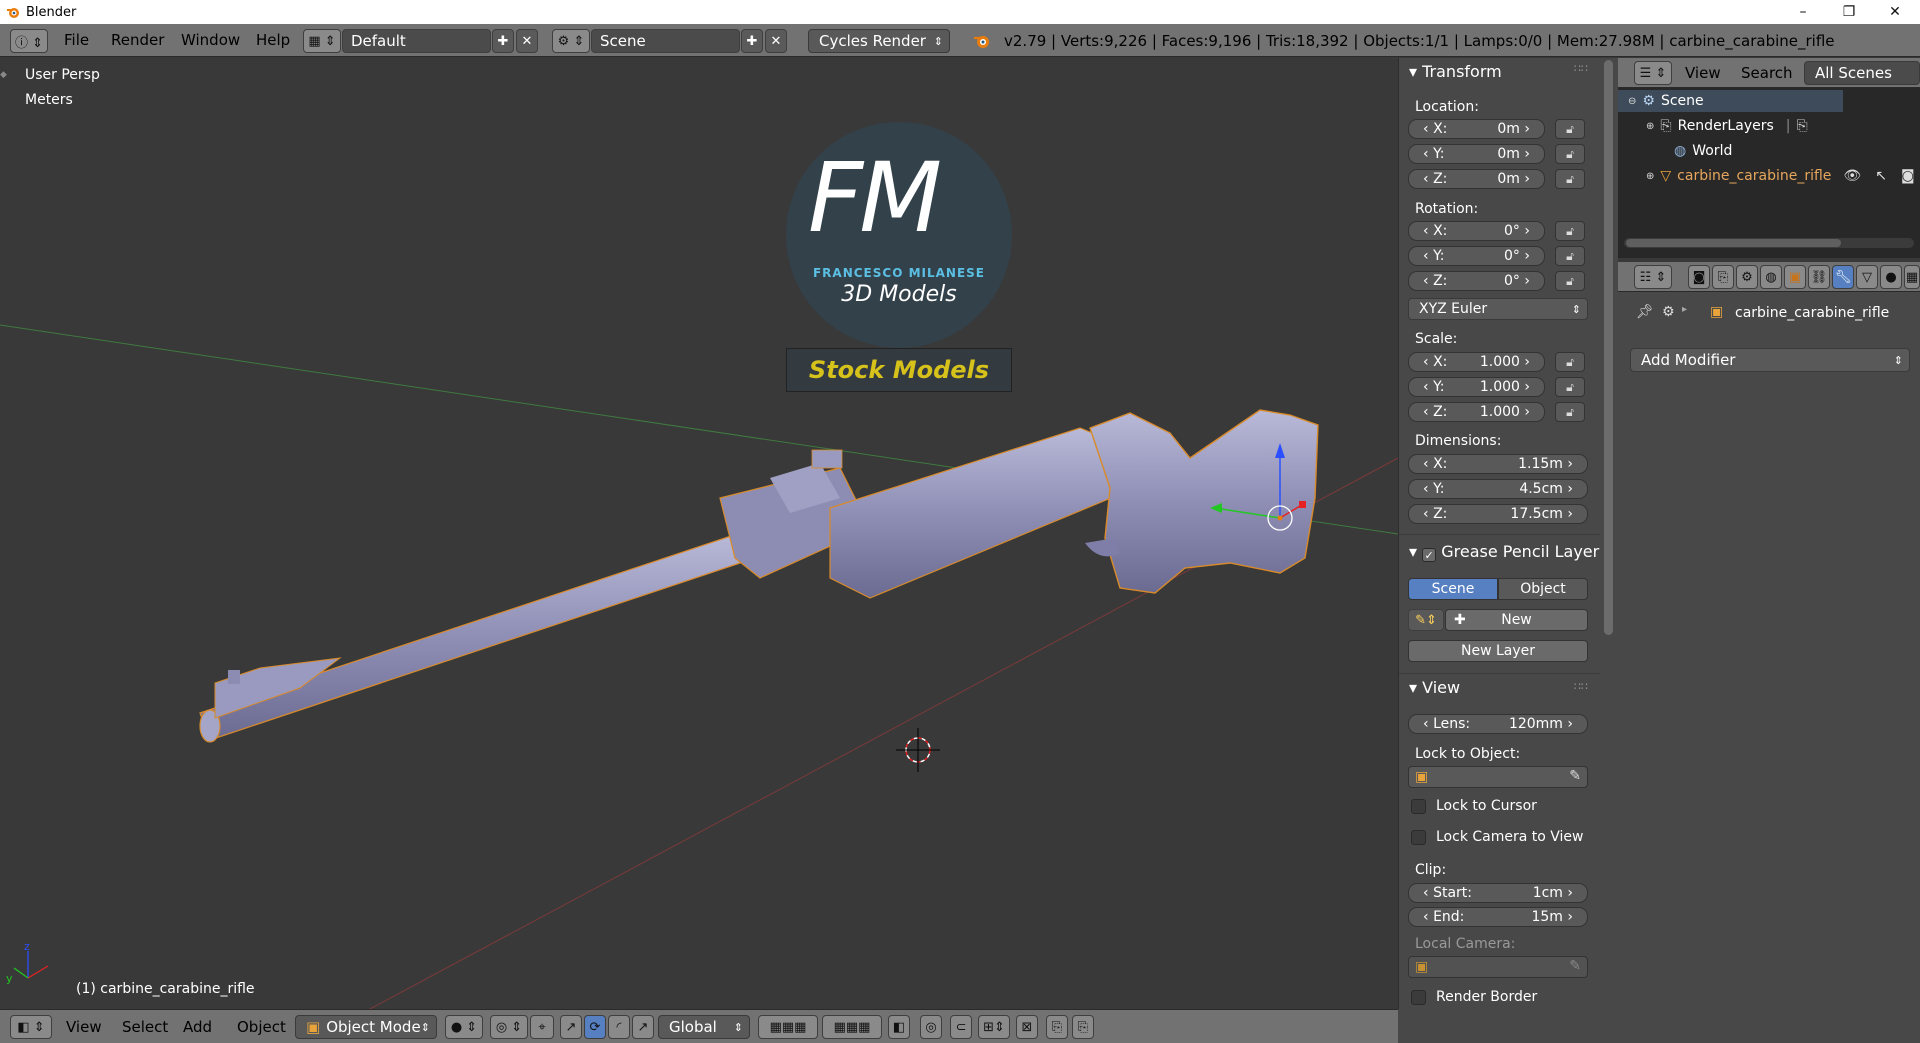  What do you see at coordinates (1498, 967) in the screenshot?
I see `local-camera-field: ▣ ✎` at bounding box center [1498, 967].